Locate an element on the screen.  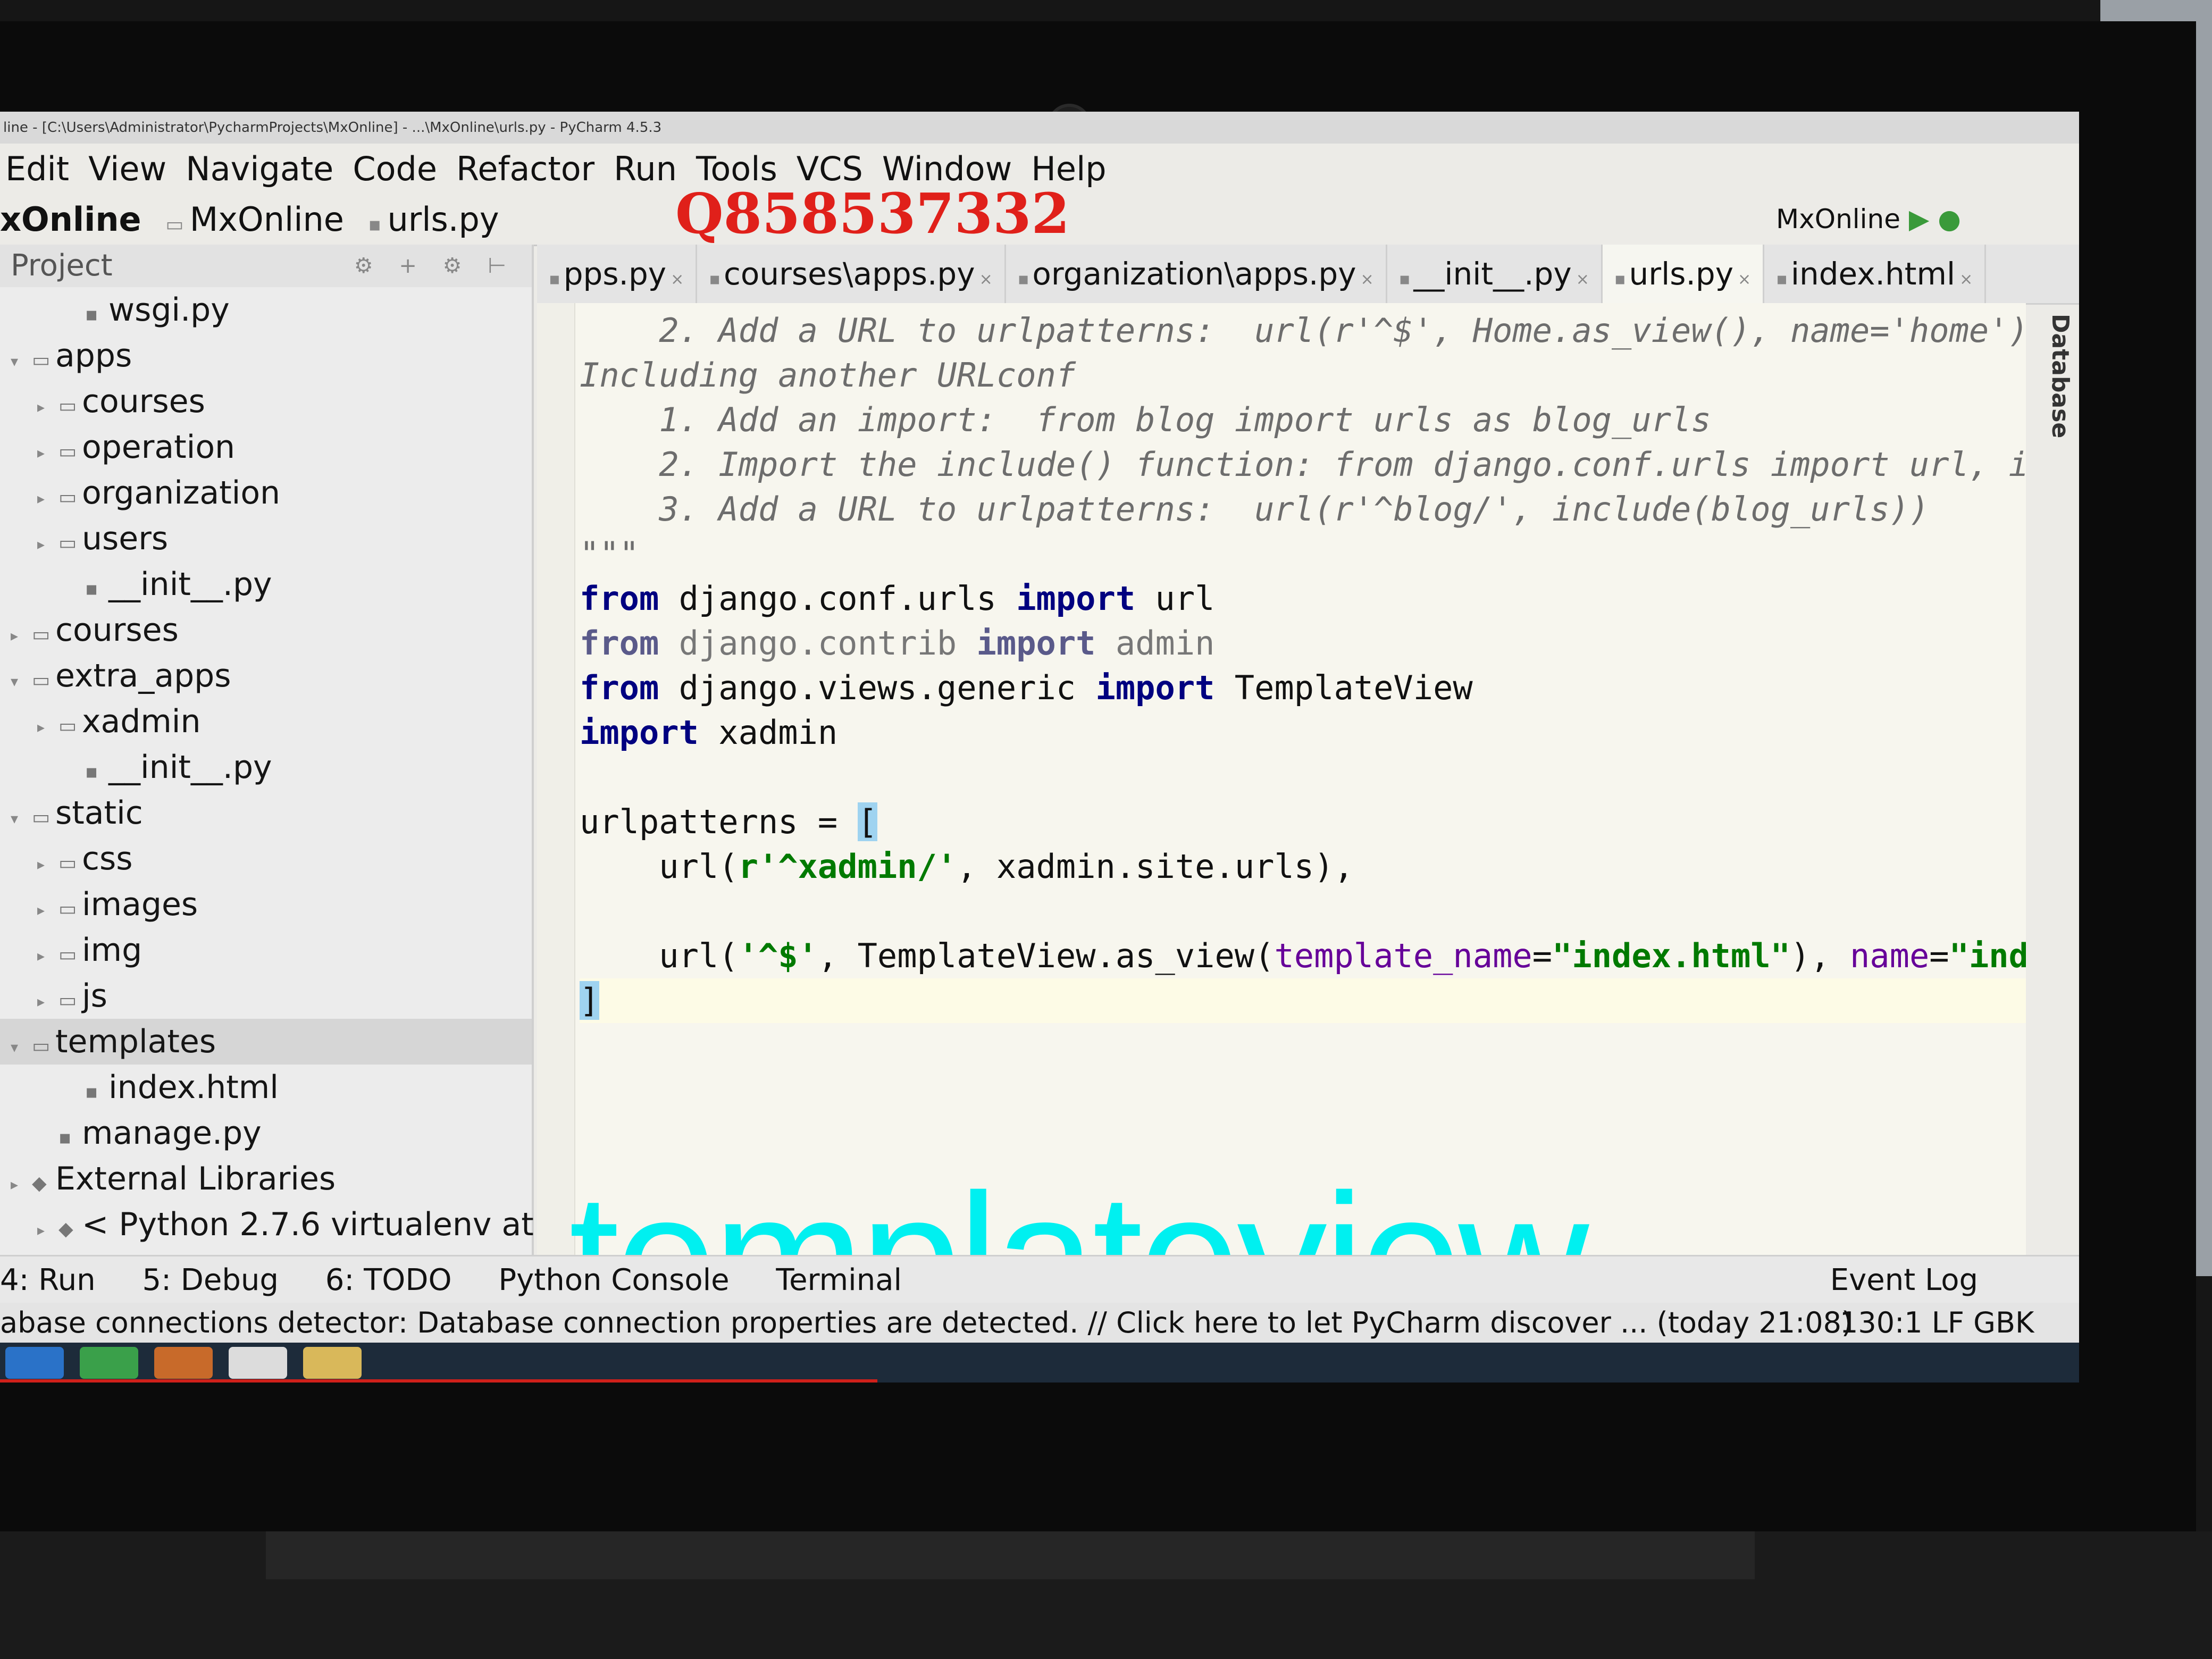
editor-tab: ▪ pps.py × is located at coordinates (617, 277).